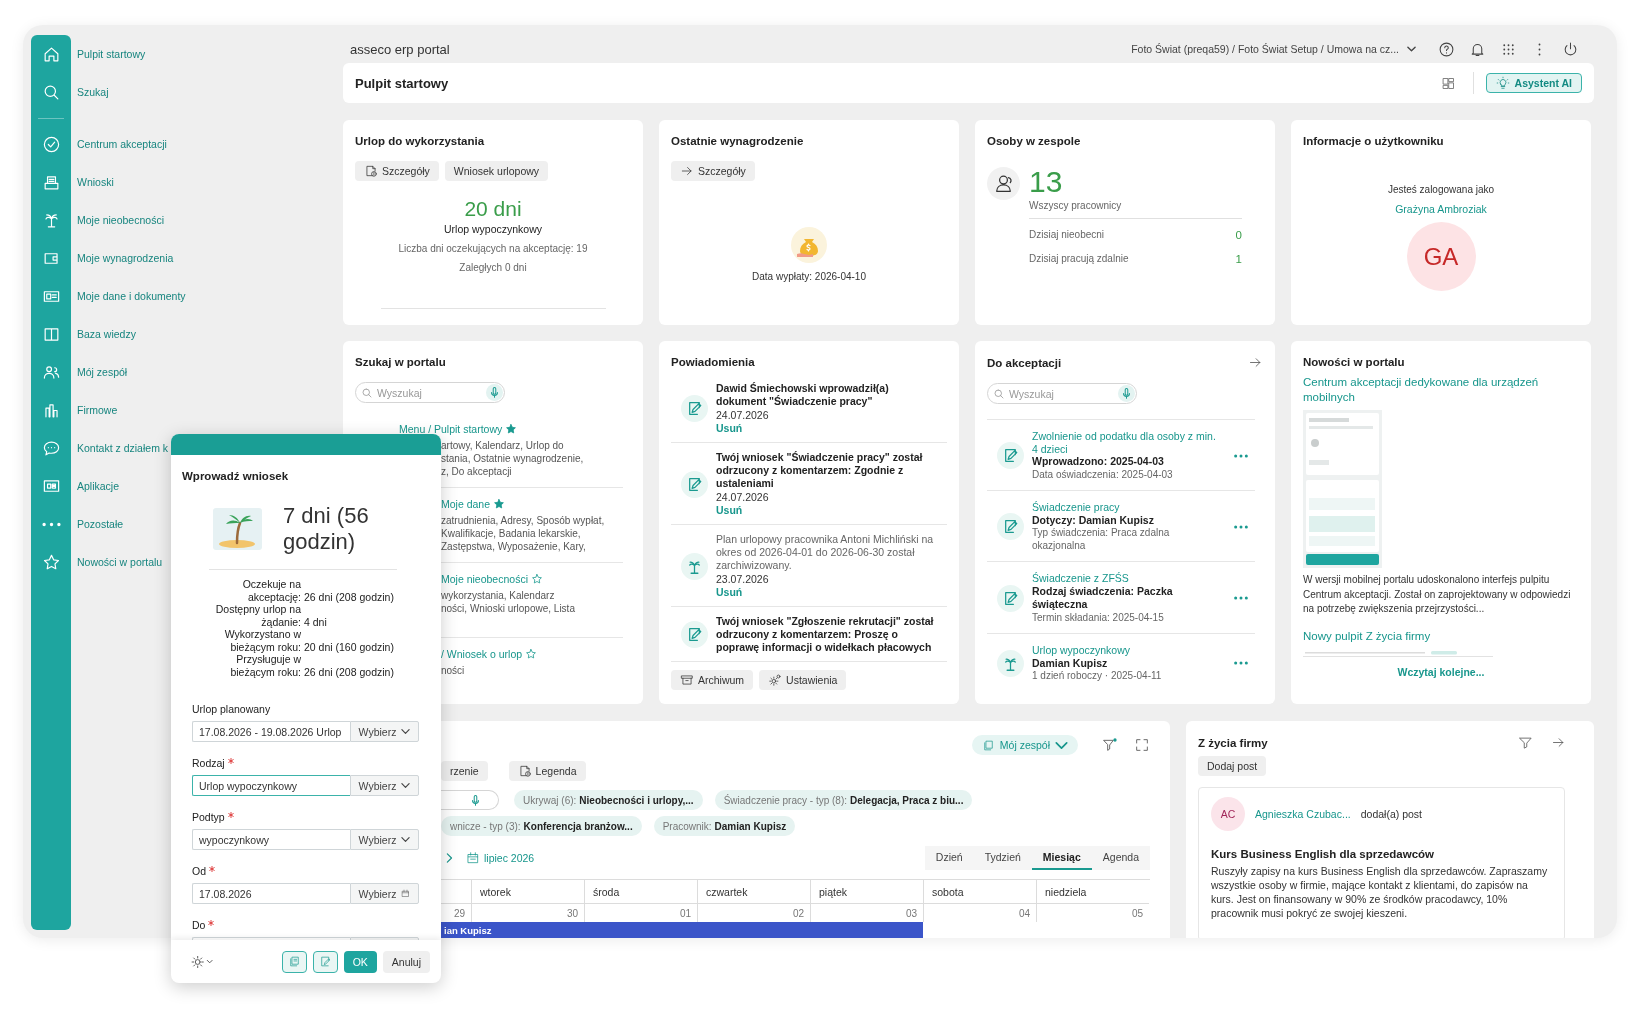  Describe the element at coordinates (1441, 636) in the screenshot. I see `news-link: Nowy pulpit Z życia firmy` at that location.